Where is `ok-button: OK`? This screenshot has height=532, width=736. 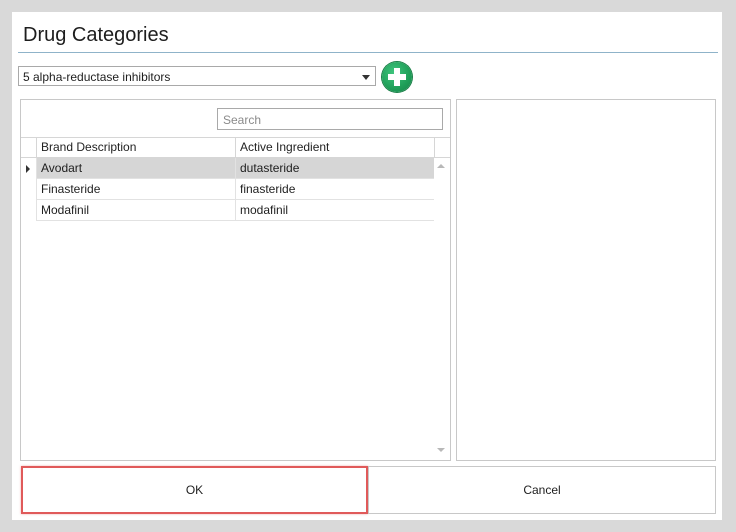
ok-button: OK is located at coordinates (194, 490).